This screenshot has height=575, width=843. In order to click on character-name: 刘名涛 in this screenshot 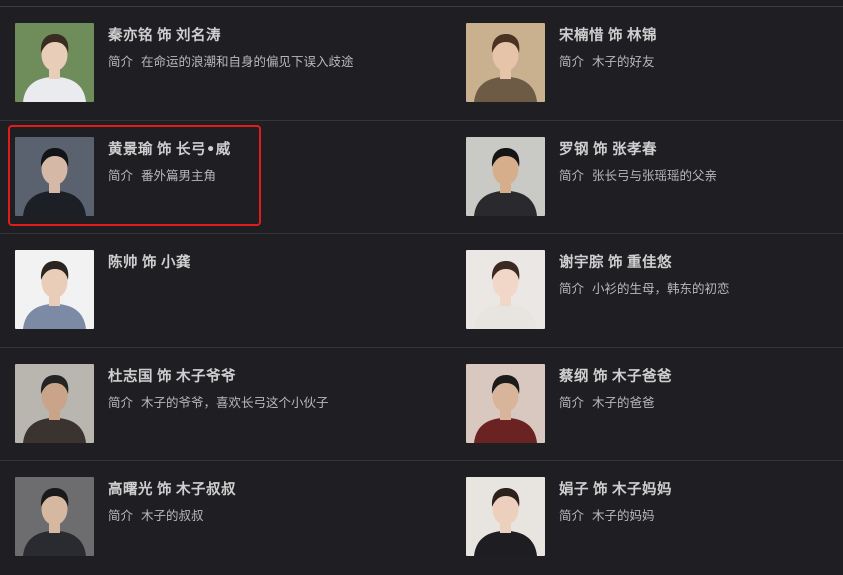, I will do `click(198, 36)`.